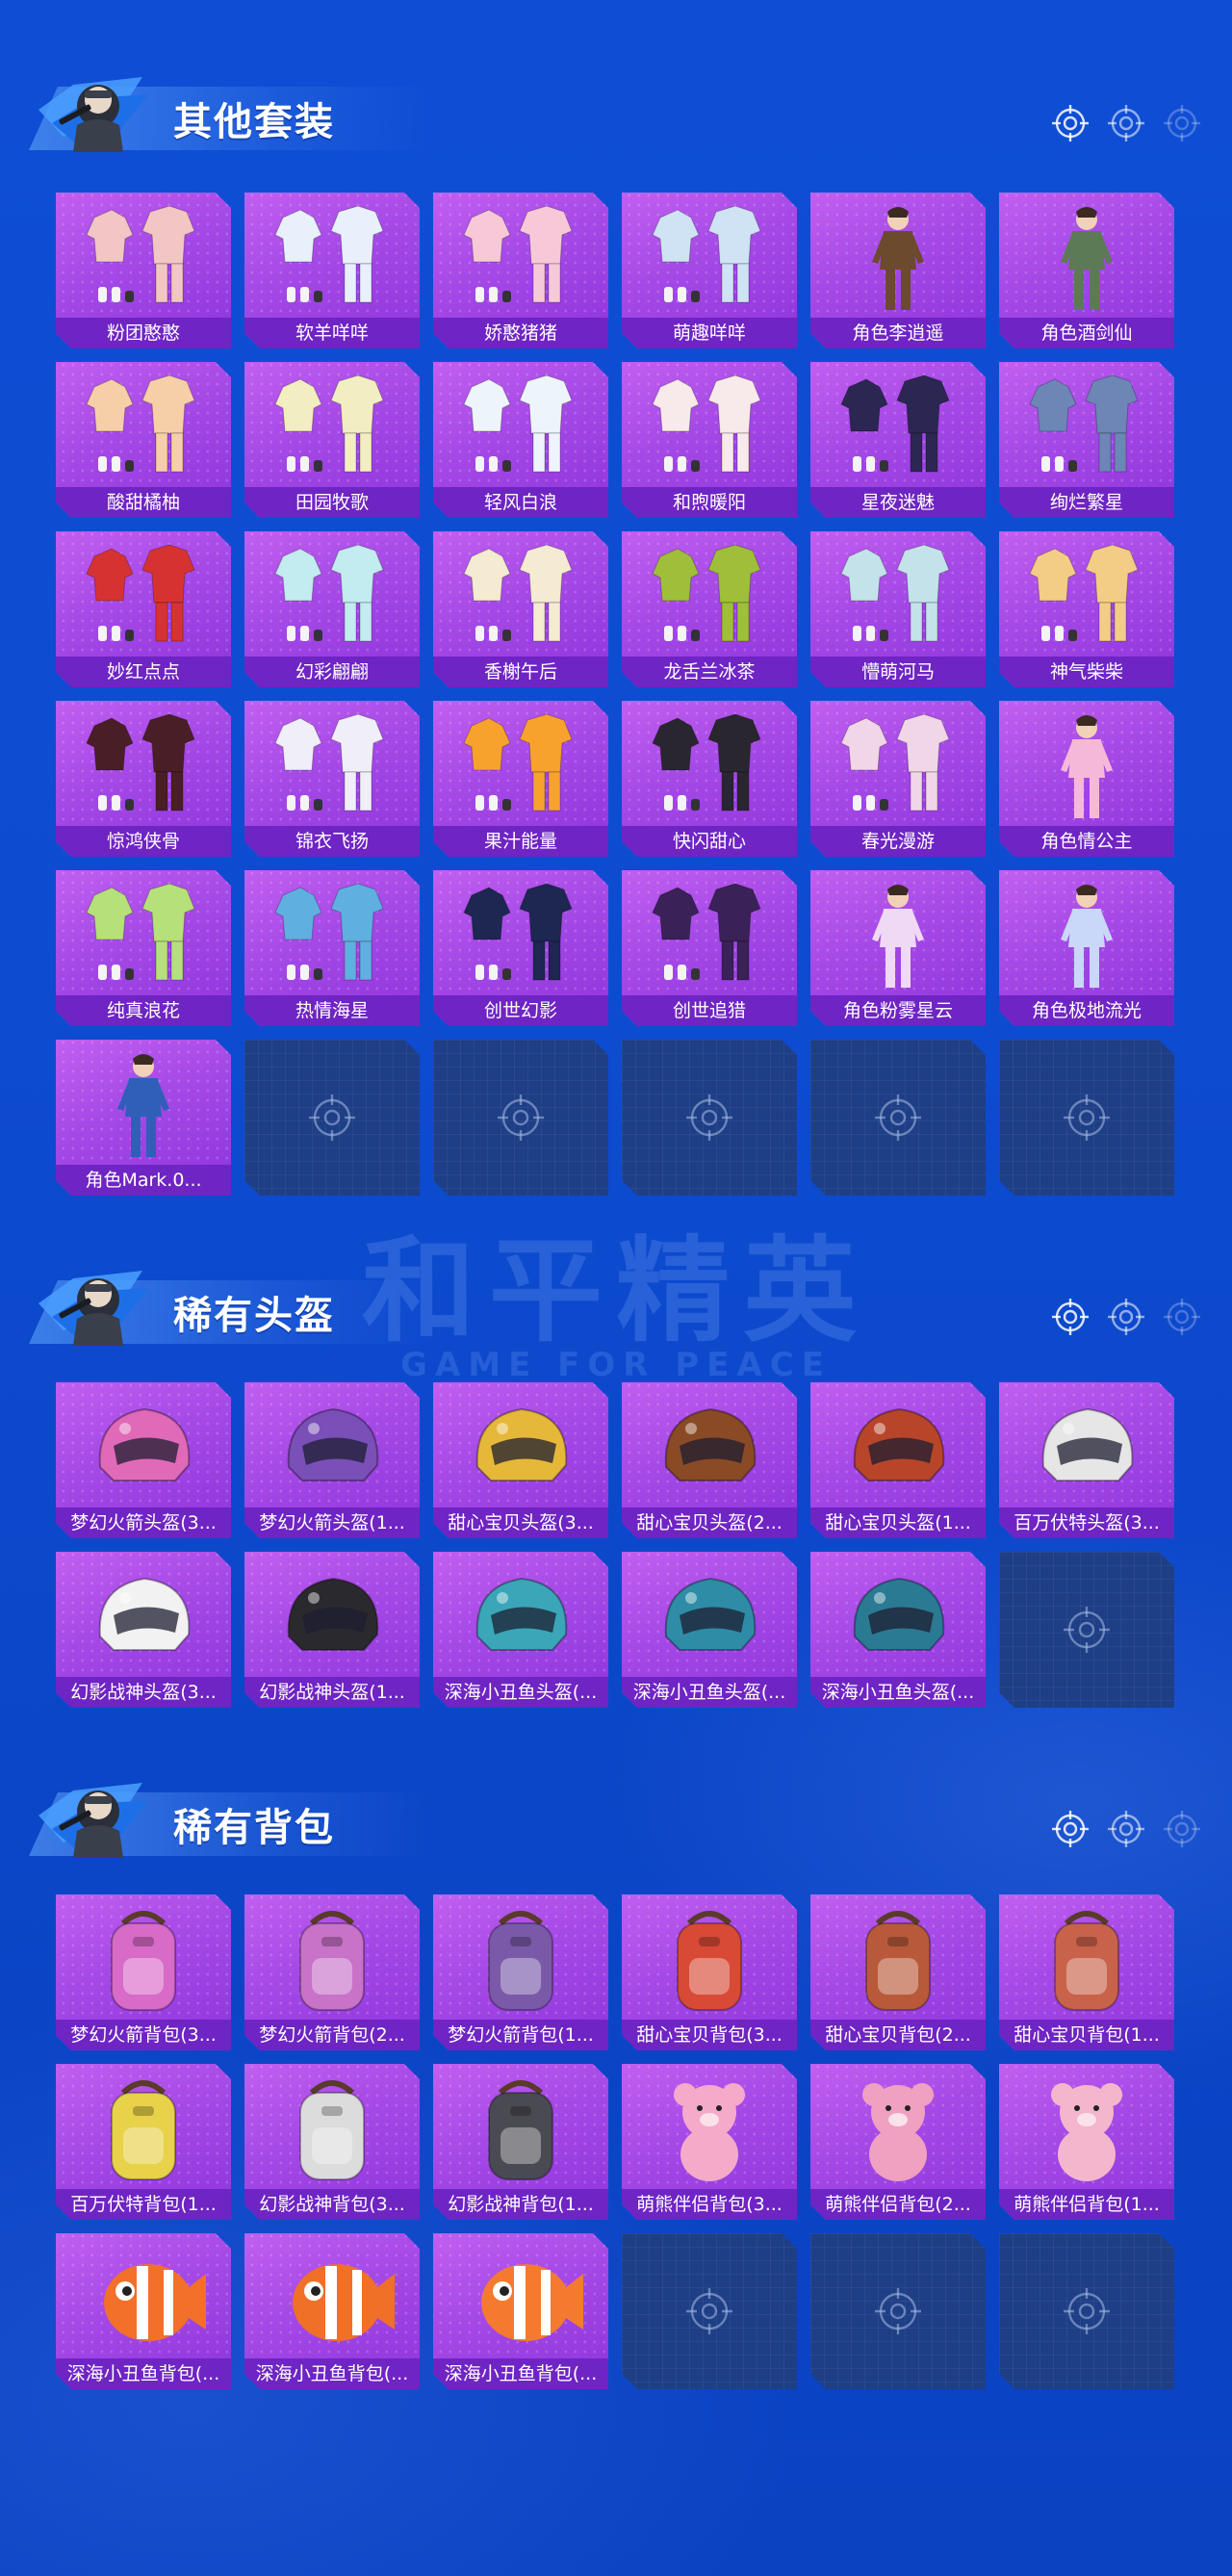 This screenshot has height=2576, width=1232. What do you see at coordinates (898, 779) in the screenshot?
I see `item-card: 春光漫游` at bounding box center [898, 779].